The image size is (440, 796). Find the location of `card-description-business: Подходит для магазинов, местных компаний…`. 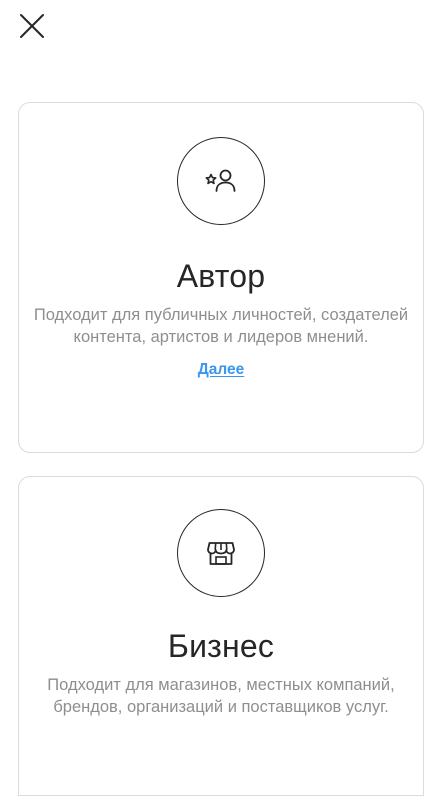

card-description-business: Подходит для магазинов, местных компаний… is located at coordinates (221, 696).